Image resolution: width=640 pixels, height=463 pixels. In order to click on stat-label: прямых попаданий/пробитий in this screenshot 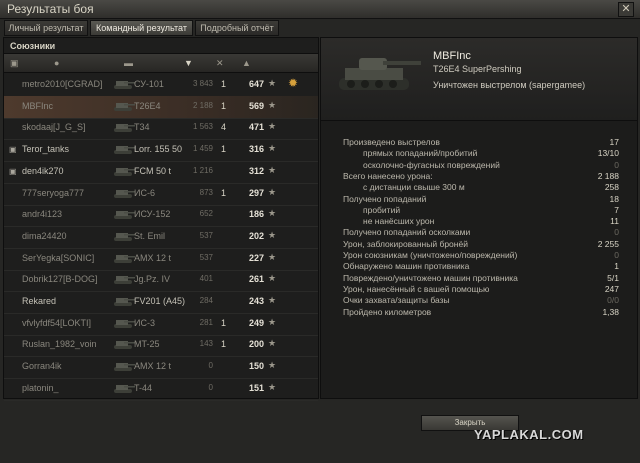, I will do `click(420, 153)`.